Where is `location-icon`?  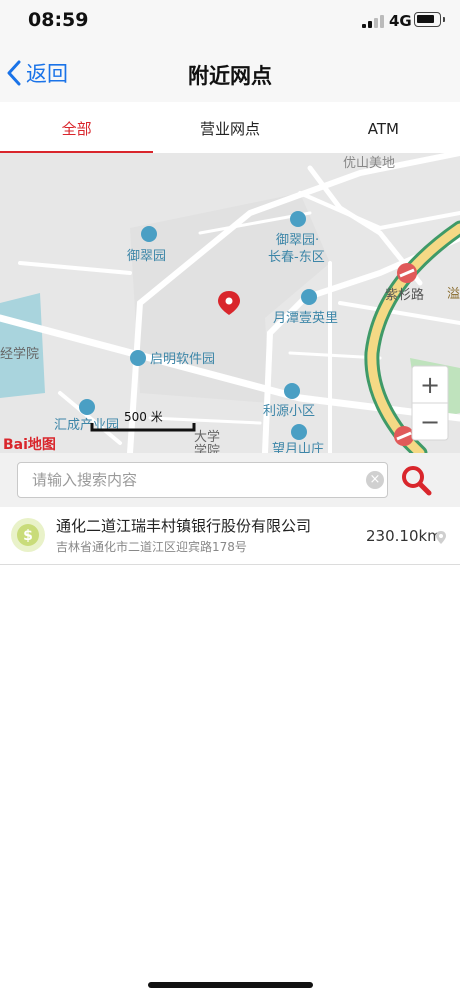
location-icon is located at coordinates (441, 537).